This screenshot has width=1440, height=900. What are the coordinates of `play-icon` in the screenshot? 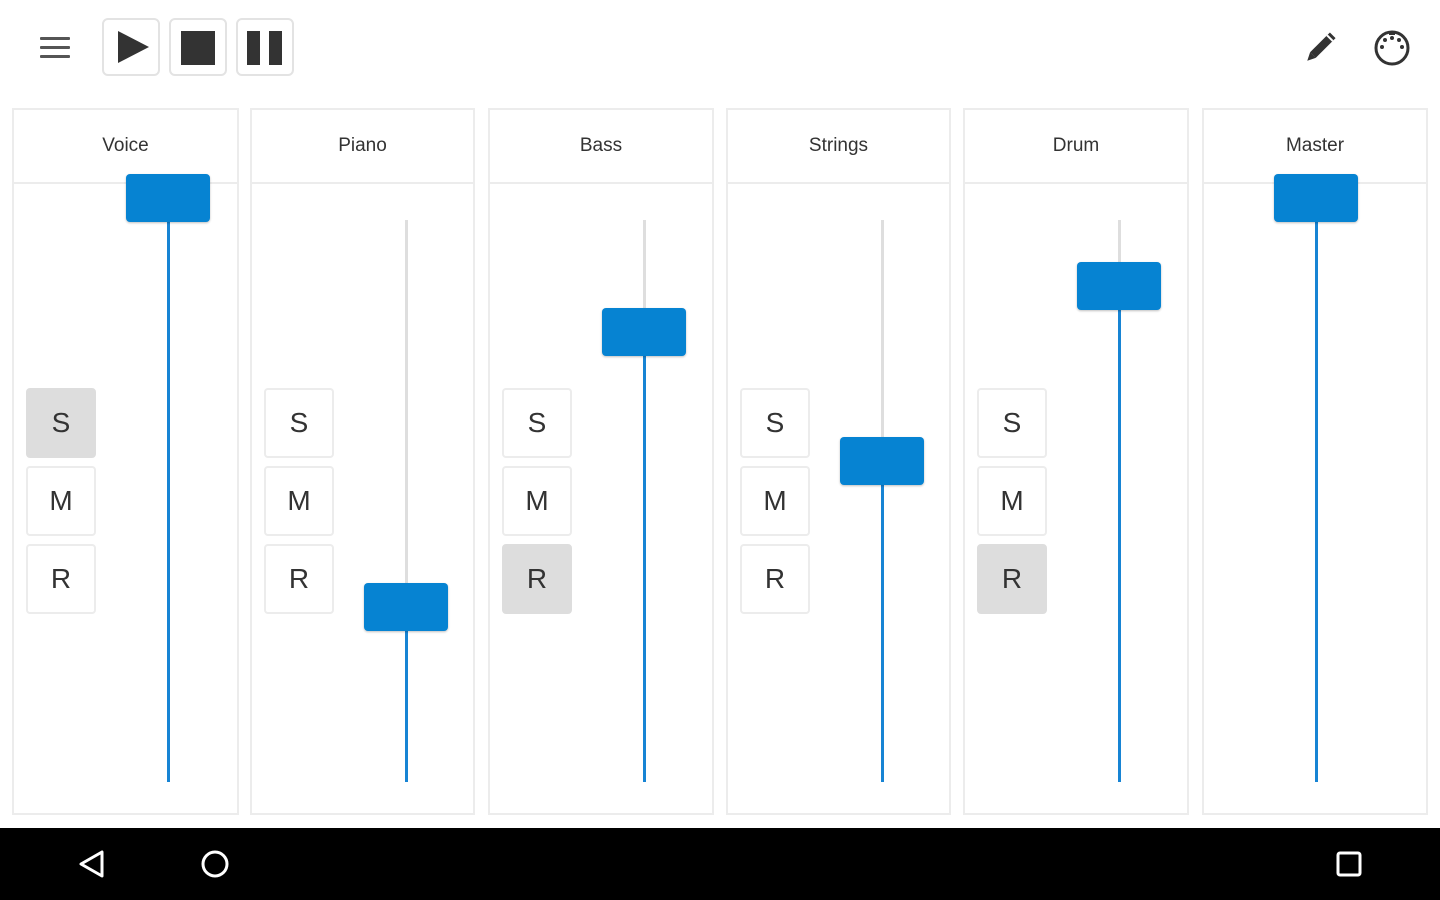 It's located at (133, 47).